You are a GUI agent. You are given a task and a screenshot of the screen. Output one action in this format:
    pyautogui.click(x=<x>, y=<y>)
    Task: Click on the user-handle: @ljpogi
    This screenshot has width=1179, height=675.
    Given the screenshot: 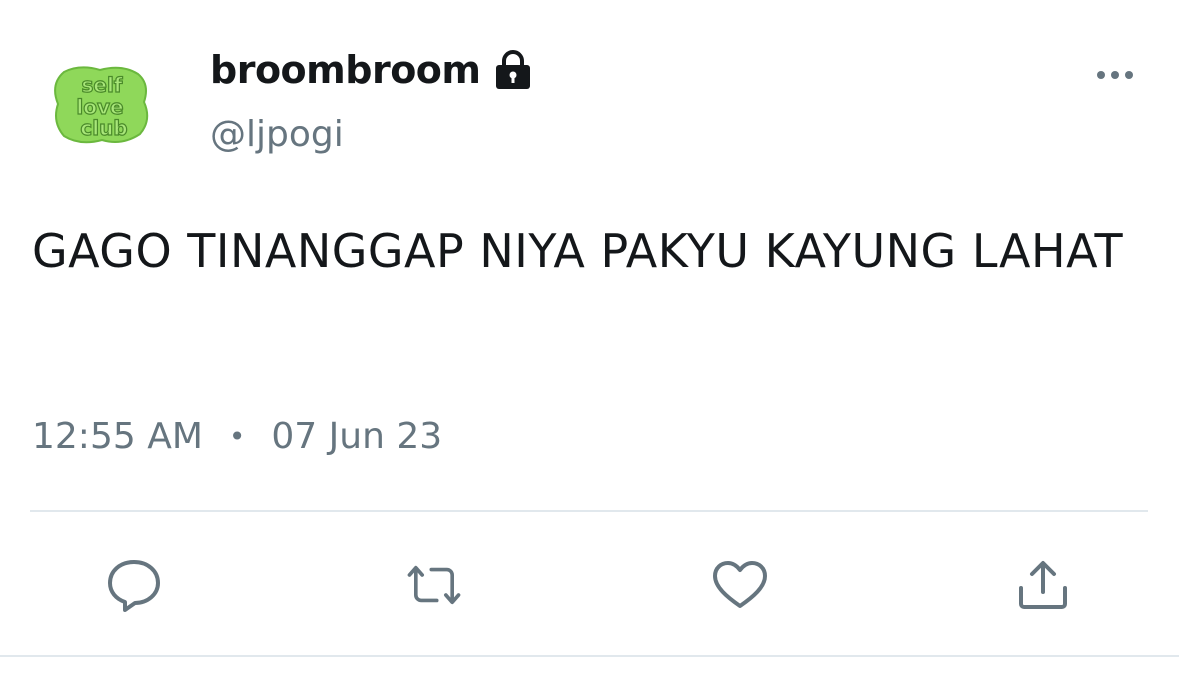 What is the action you would take?
    pyautogui.click(x=277, y=134)
    